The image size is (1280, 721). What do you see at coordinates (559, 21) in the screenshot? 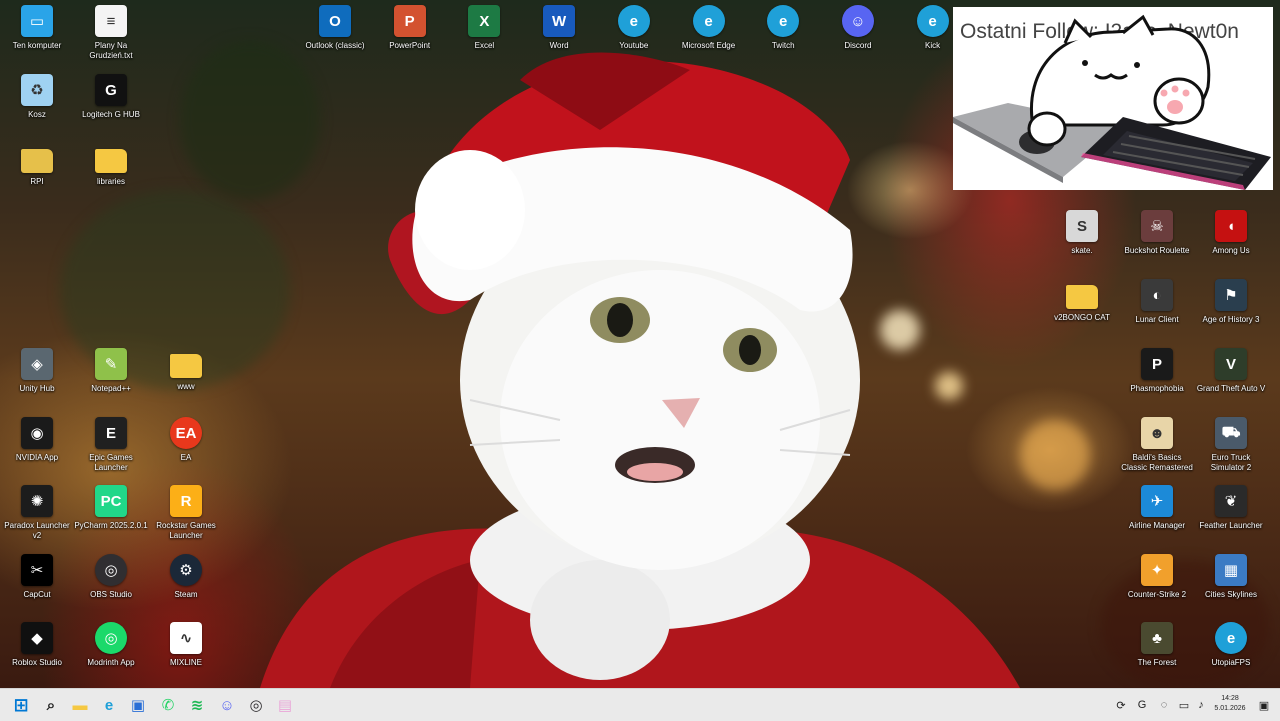
I see `word-icon: W` at bounding box center [559, 21].